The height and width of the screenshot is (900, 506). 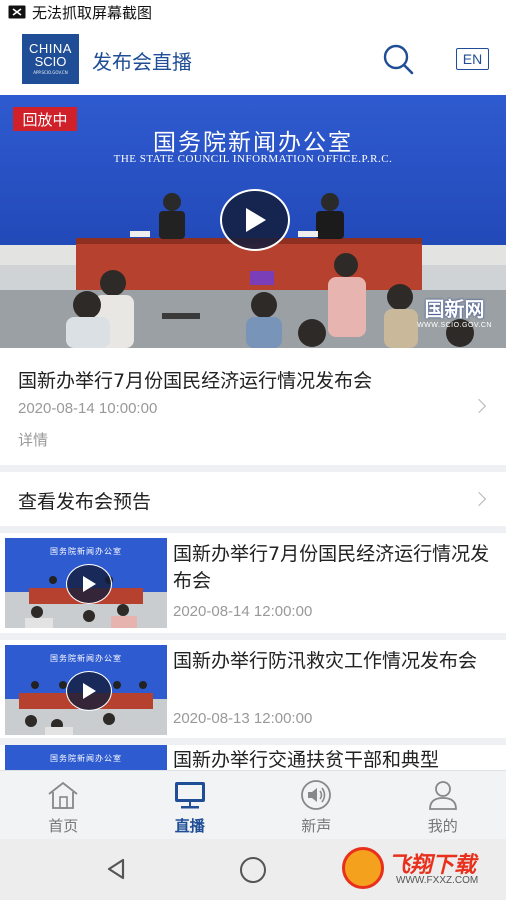 I want to click on tab-profile: 我的, so click(x=443, y=805).